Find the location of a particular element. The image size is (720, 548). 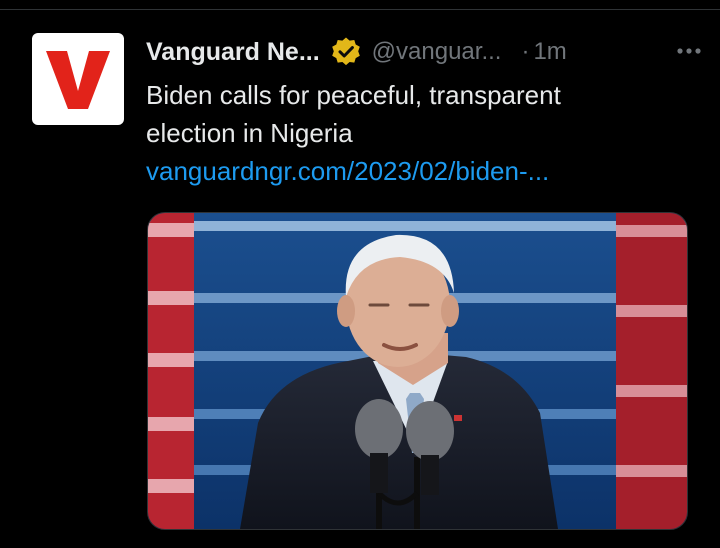

tweet-text-line: Biden calls for peaceful, transparent is located at coordinates (353, 95).